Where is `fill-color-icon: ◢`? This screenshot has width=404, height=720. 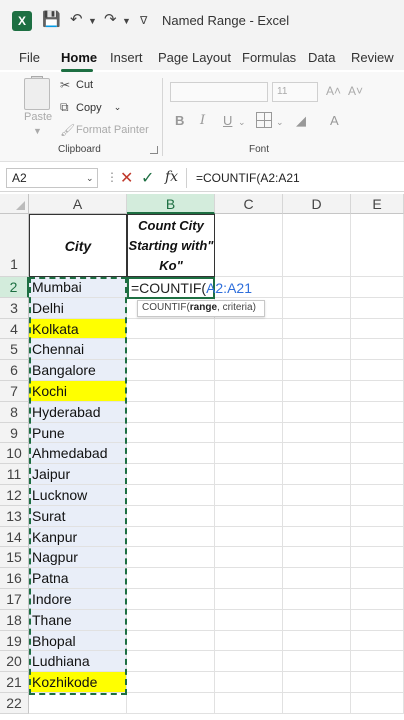
fill-color-icon: ◢ is located at coordinates (301, 121).